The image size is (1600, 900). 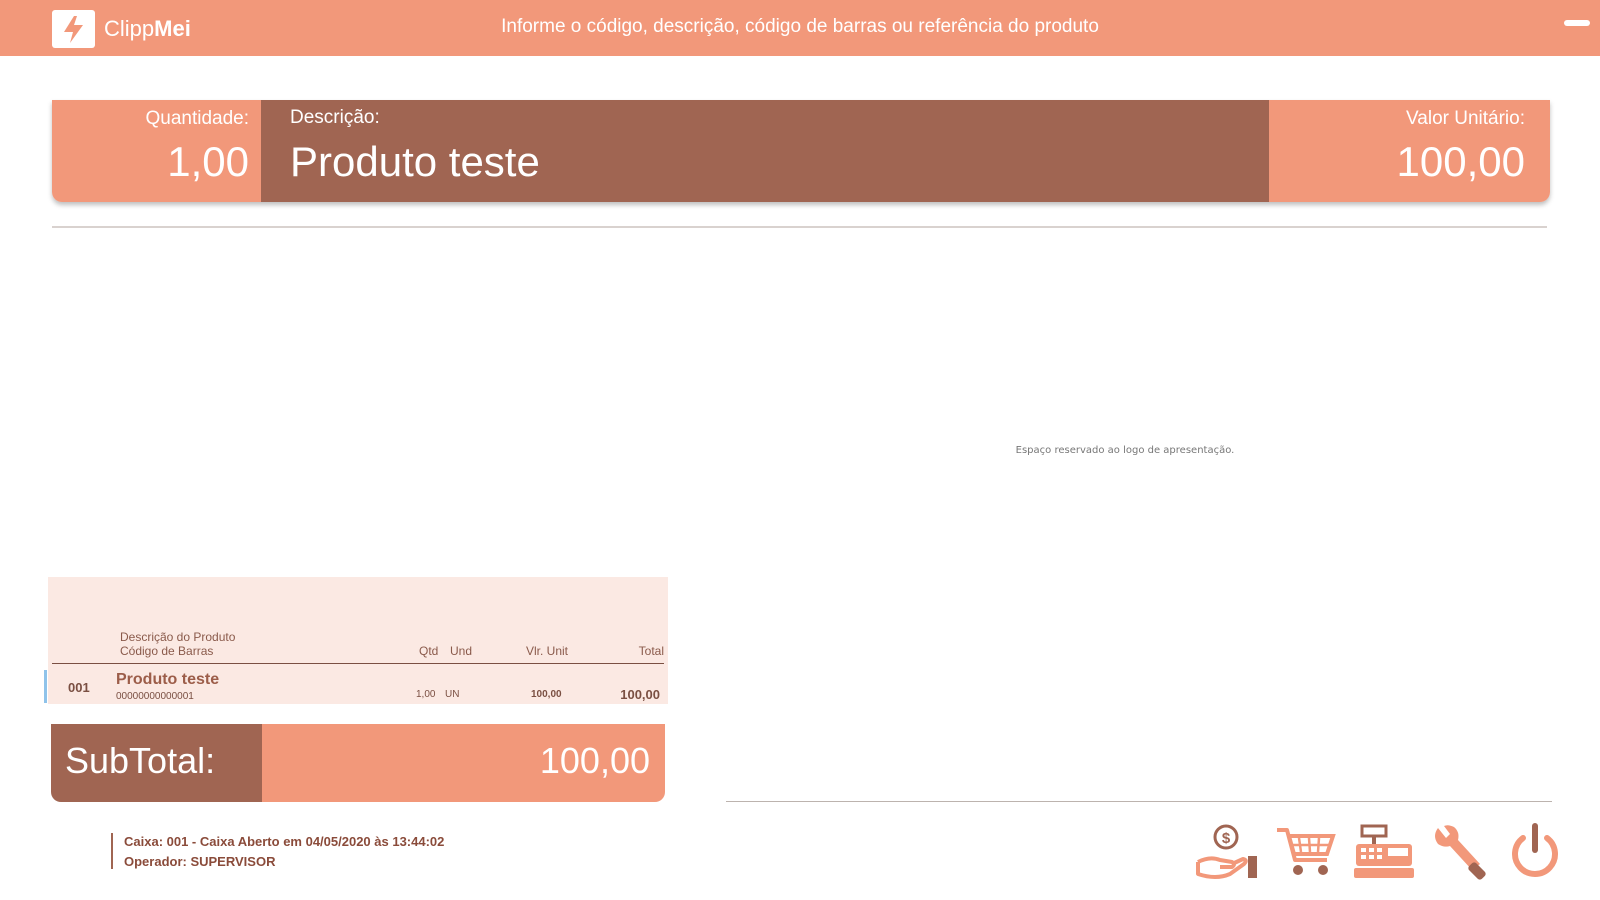 What do you see at coordinates (45, 686) in the screenshot?
I see `row-selection-marker` at bounding box center [45, 686].